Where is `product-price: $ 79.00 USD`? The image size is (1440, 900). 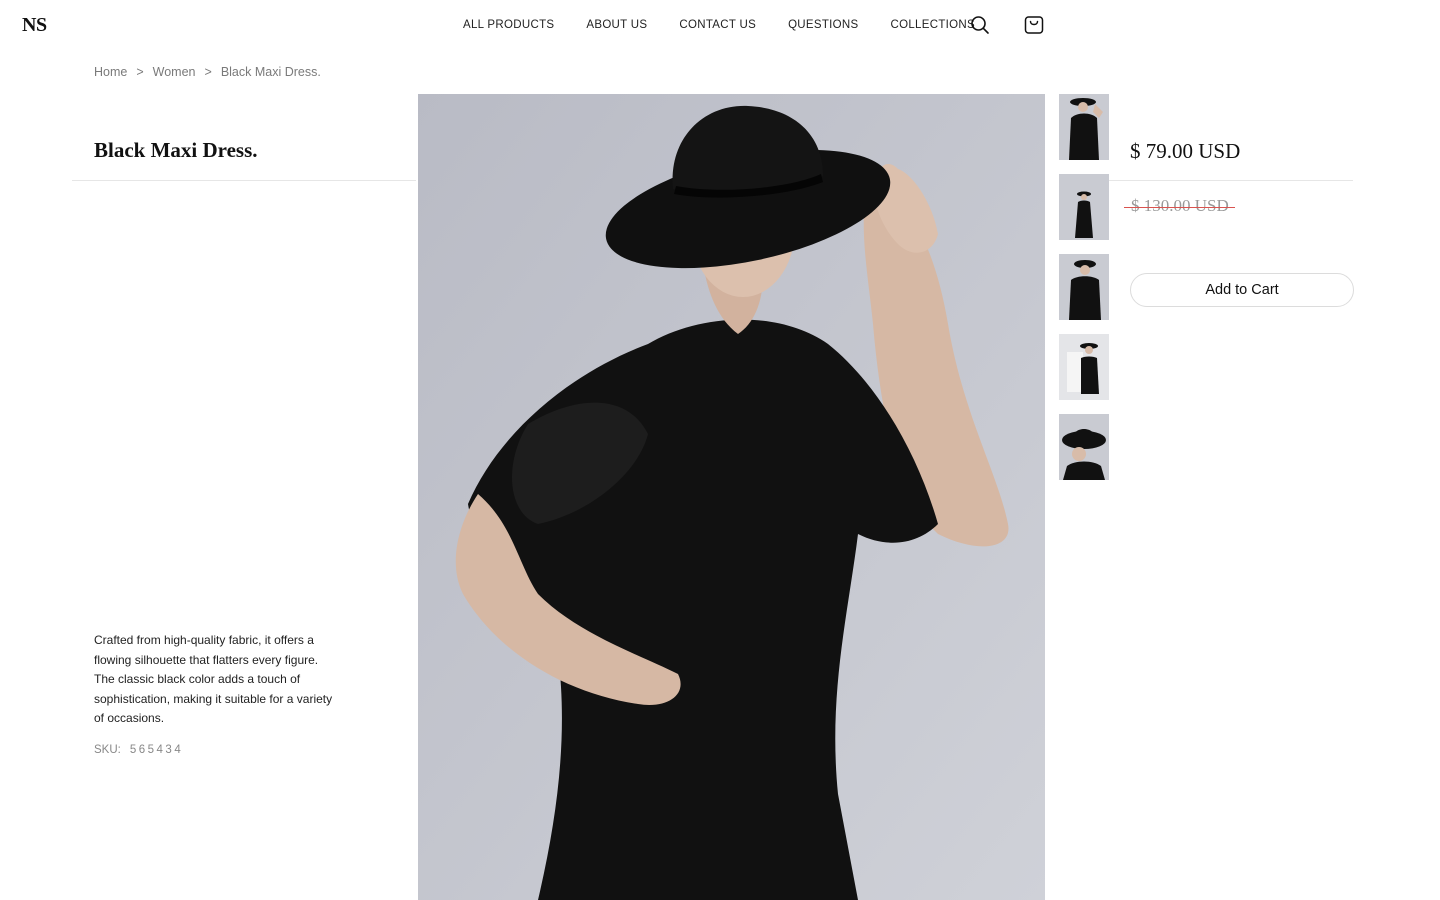
product-price: $ 79.00 USD is located at coordinates (1185, 151).